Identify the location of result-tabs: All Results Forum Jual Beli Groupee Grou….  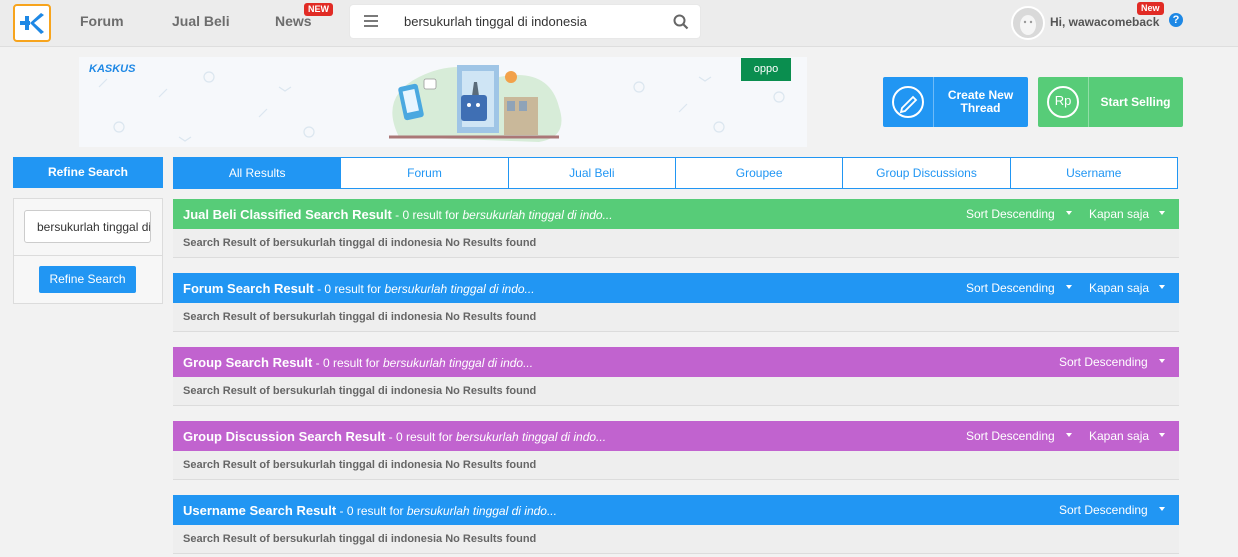
(675, 173).